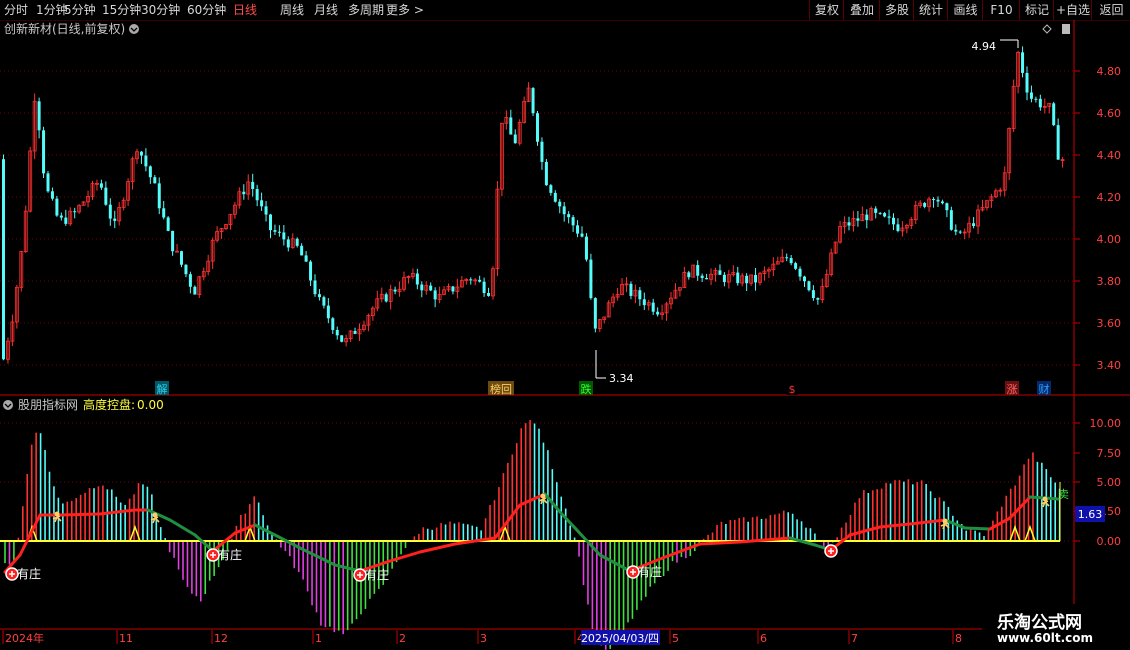  What do you see at coordinates (1110, 10) in the screenshot?
I see `toolbar-right-button-8: 返回` at bounding box center [1110, 10].